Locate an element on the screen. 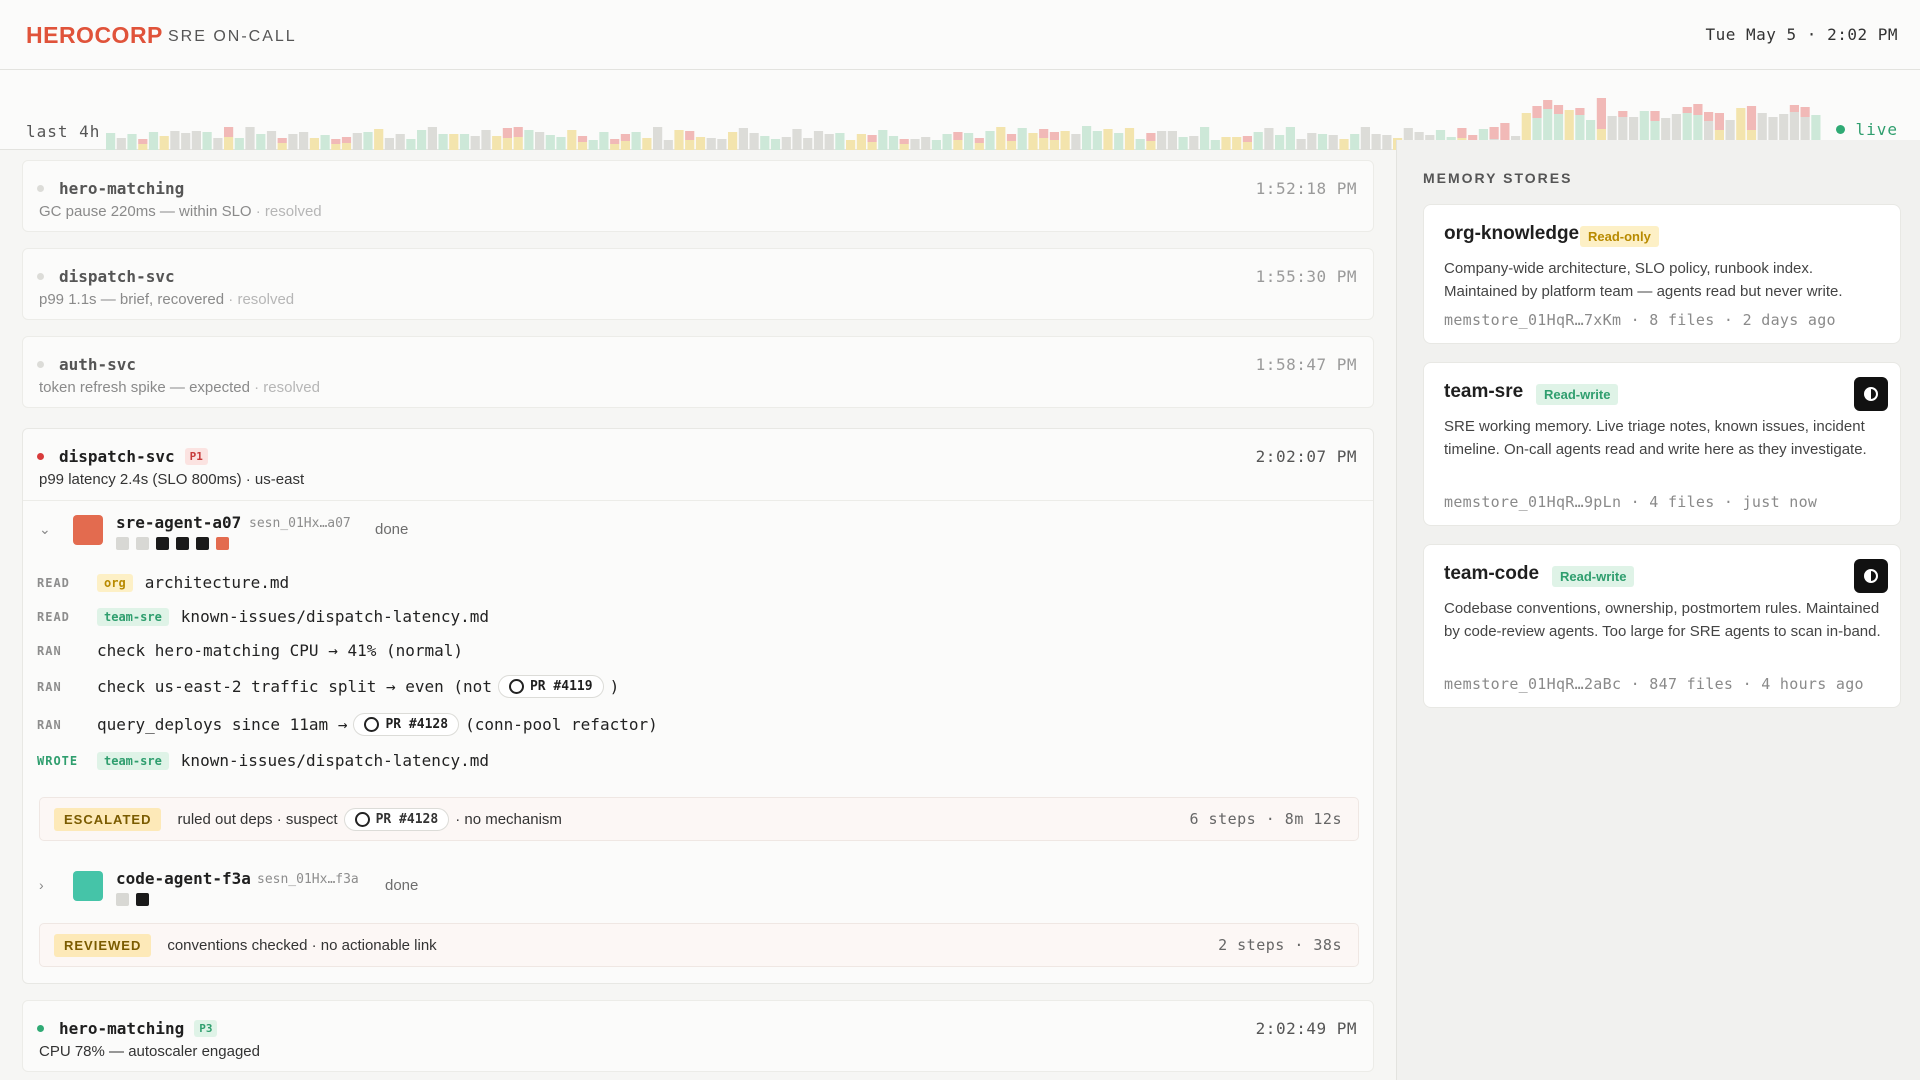 This screenshot has width=1920, height=1080. store-tag: org is located at coordinates (115, 582).